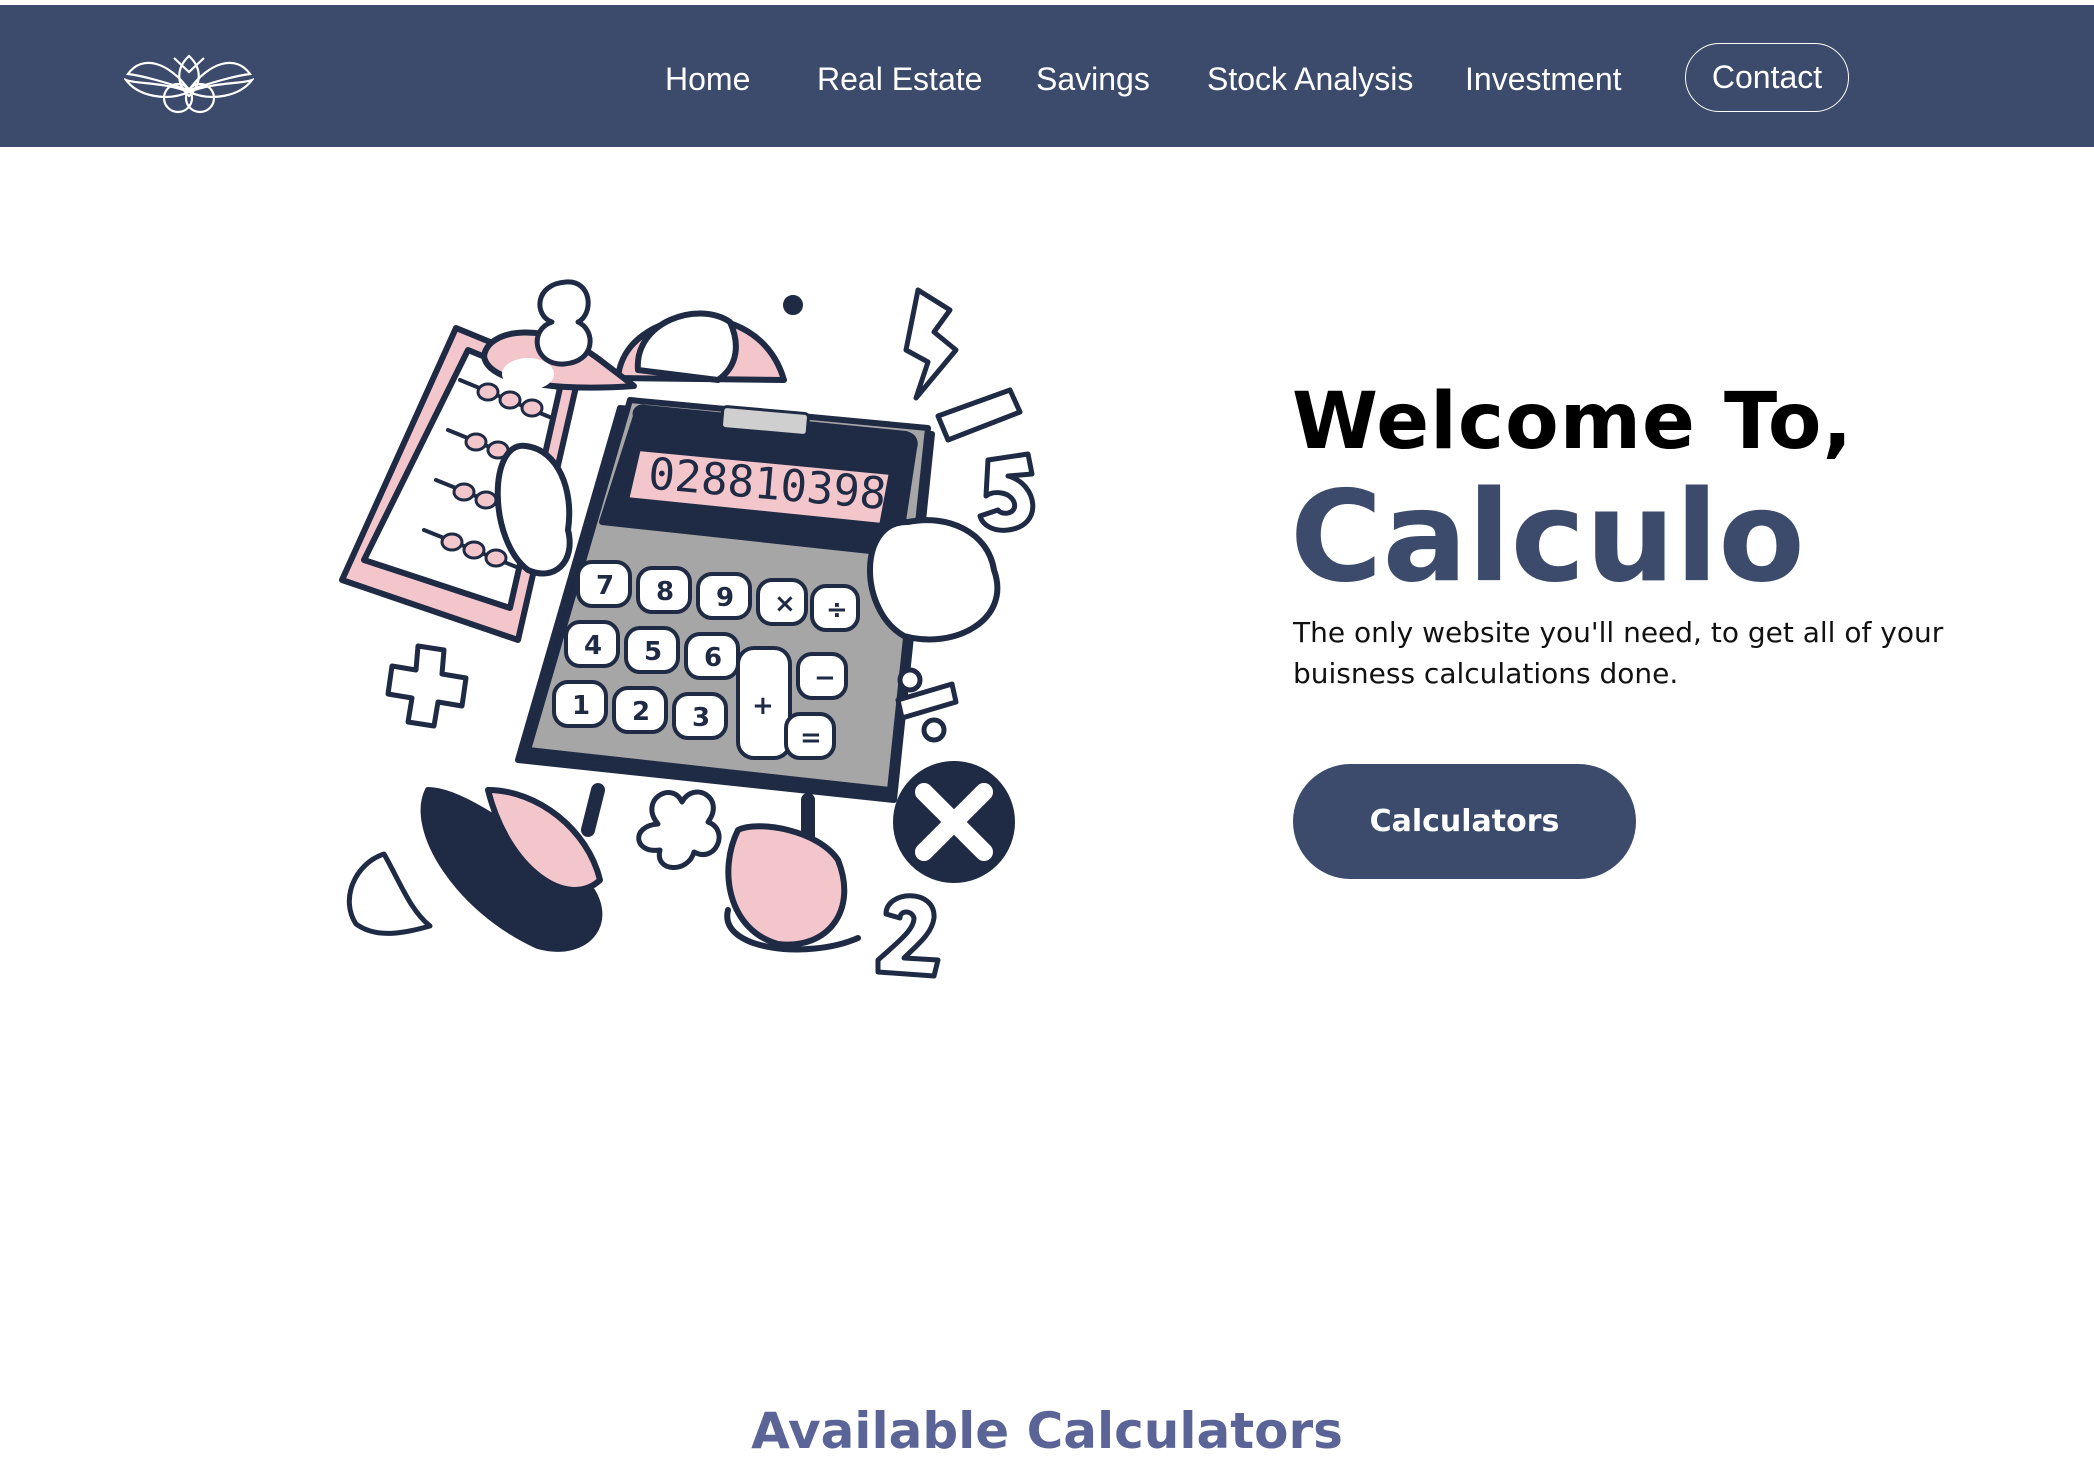 Image resolution: width=2094 pixels, height=1464 pixels. What do you see at coordinates (931, 344) in the screenshot?
I see `lightning-symbol-icon` at bounding box center [931, 344].